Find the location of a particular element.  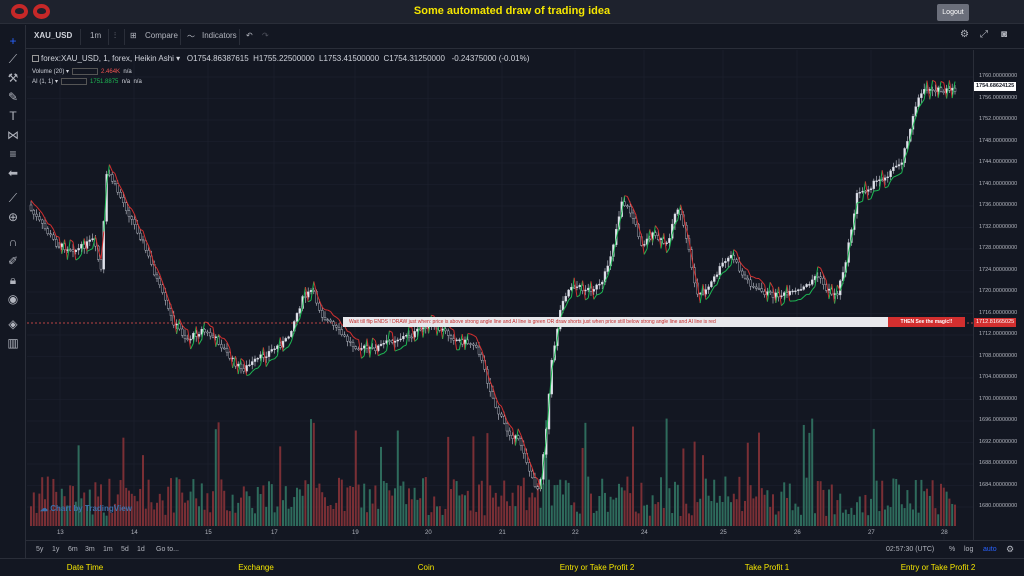

eye-icon: ◉ is located at coordinates (13, 299).